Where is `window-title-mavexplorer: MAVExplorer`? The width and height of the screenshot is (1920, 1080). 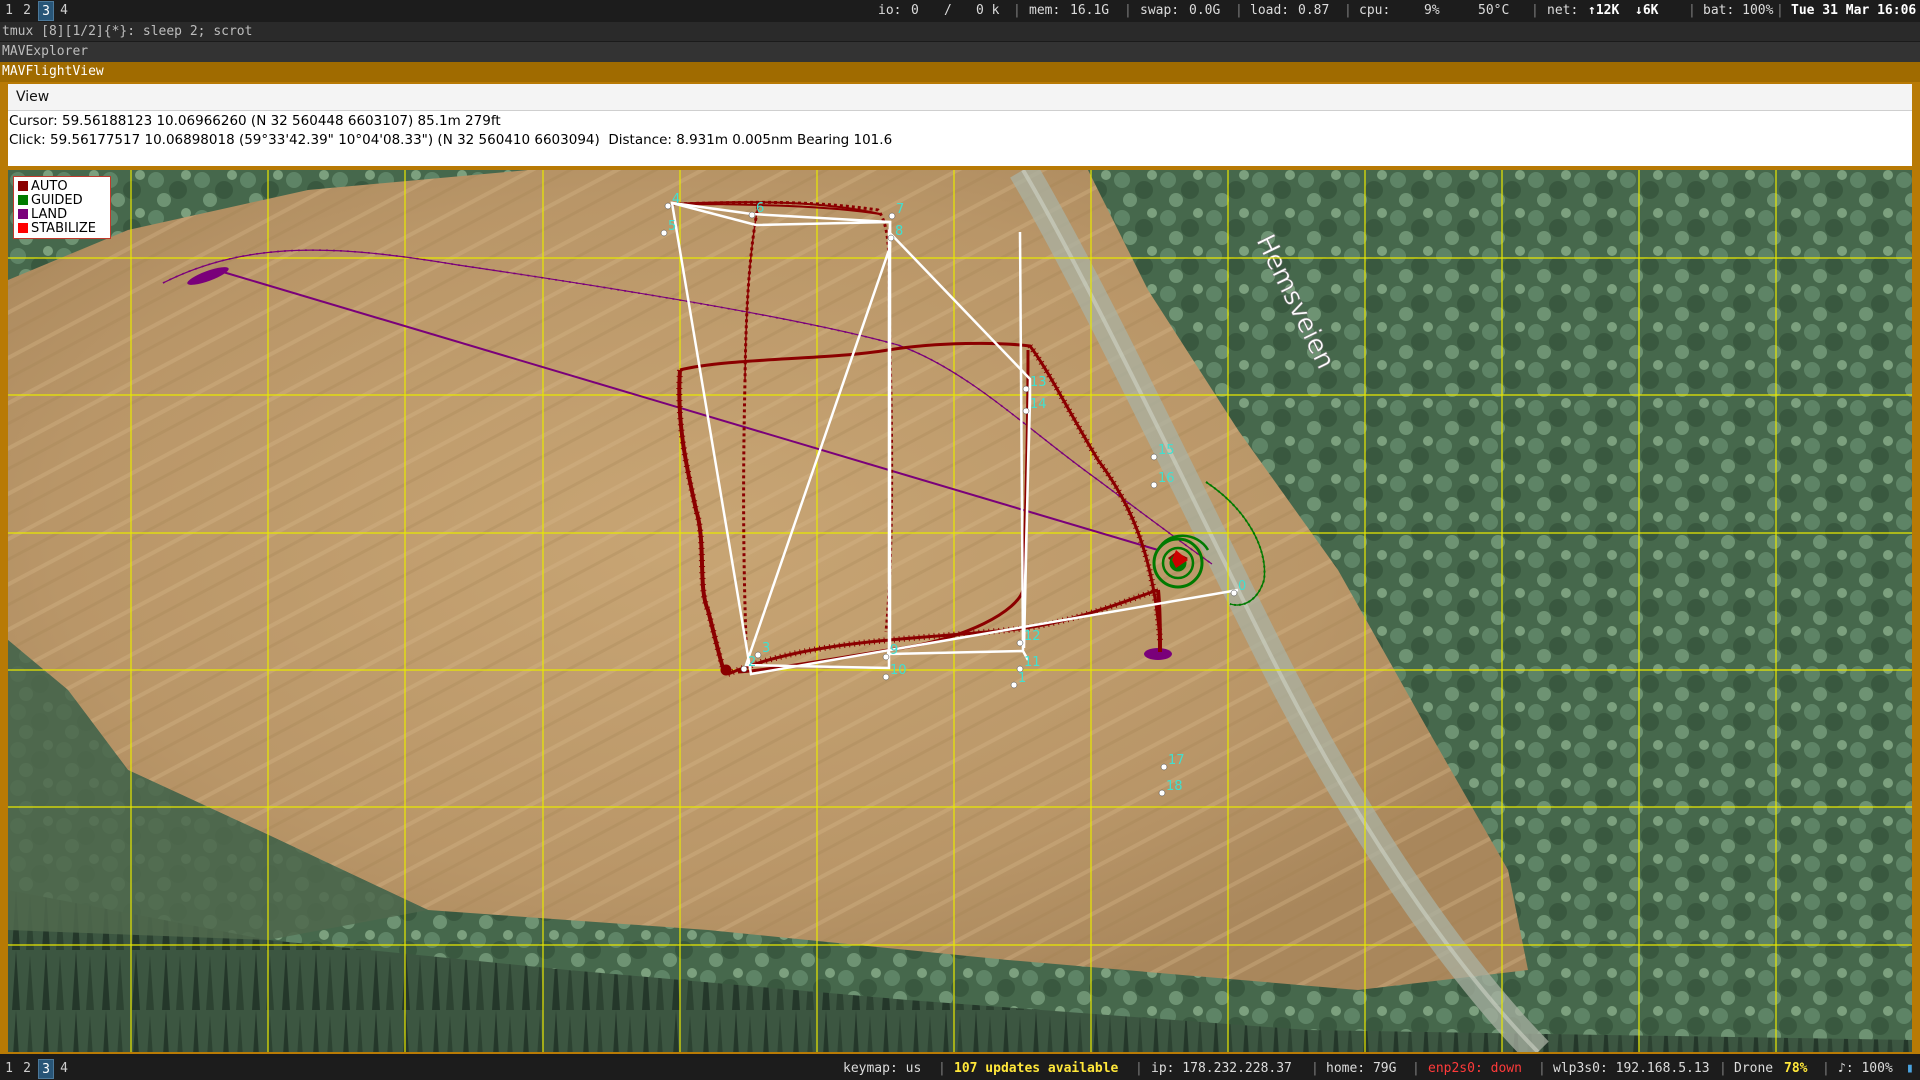
window-title-mavexplorer: MAVExplorer is located at coordinates (960, 52).